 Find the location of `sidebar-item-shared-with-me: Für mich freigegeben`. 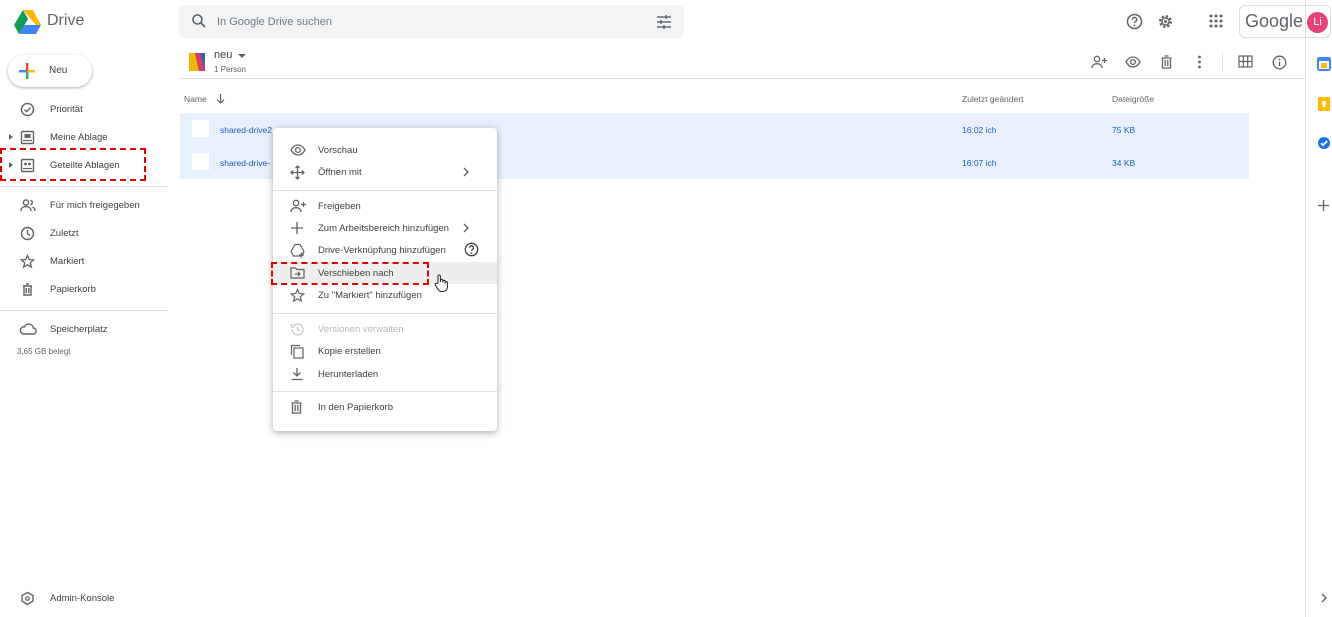

sidebar-item-shared-with-me: Für mich freigegeben is located at coordinates (82, 205).